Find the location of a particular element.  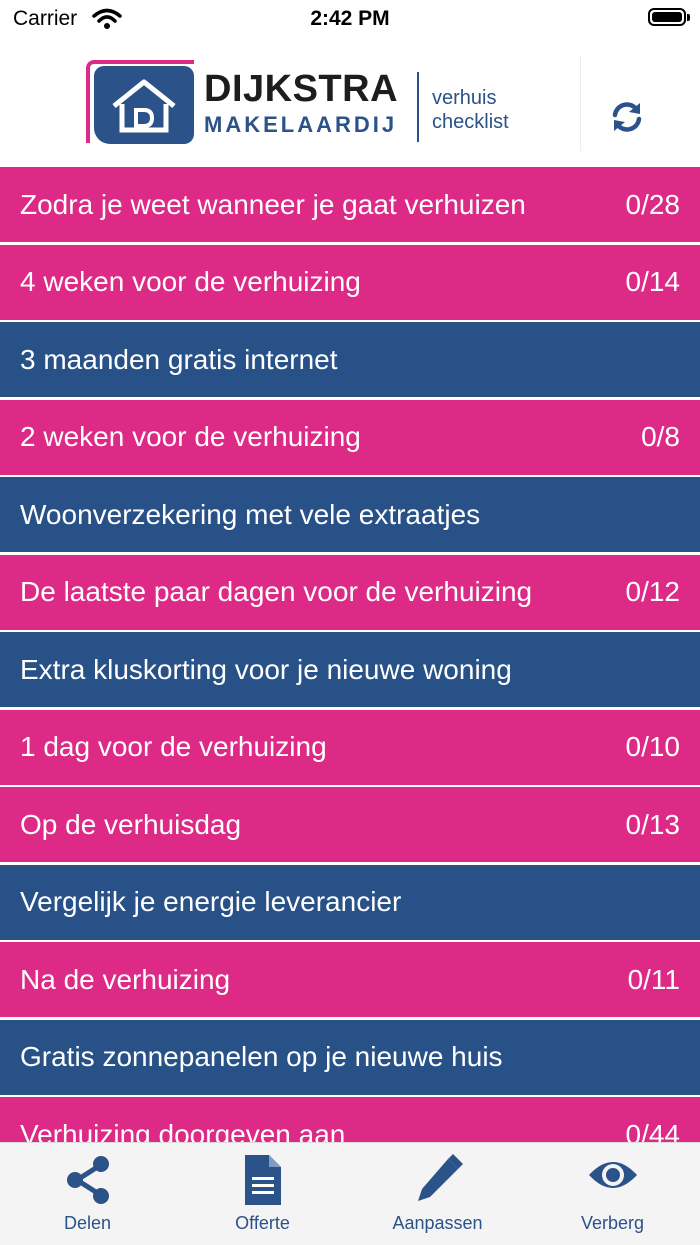

row-title: Woonverzekering met vele extraatjes is located at coordinates (250, 514).